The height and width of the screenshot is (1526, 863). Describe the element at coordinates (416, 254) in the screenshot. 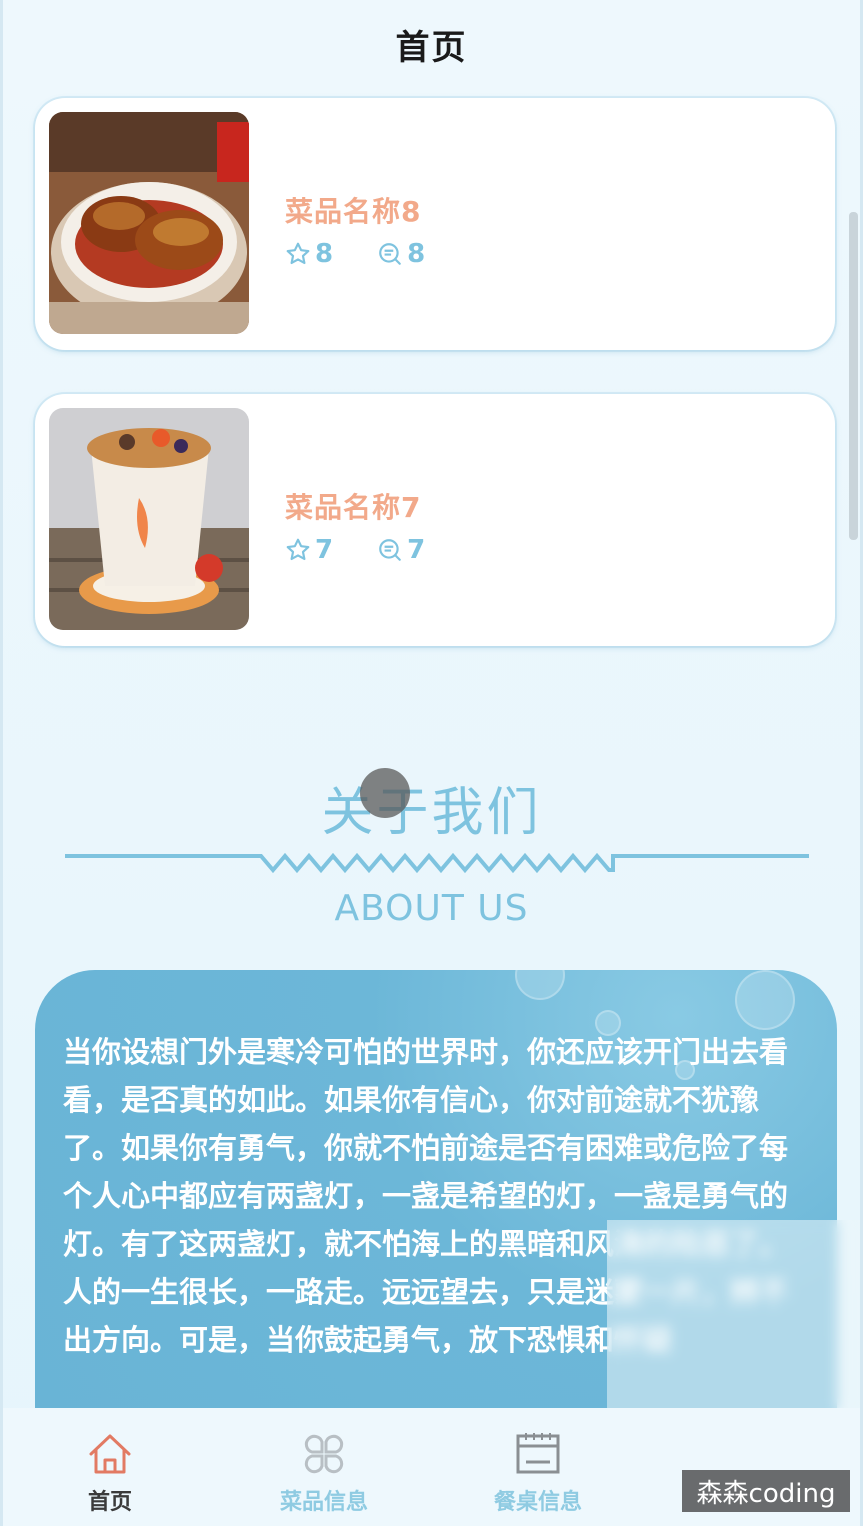

I see `comment-count-value: 8` at that location.